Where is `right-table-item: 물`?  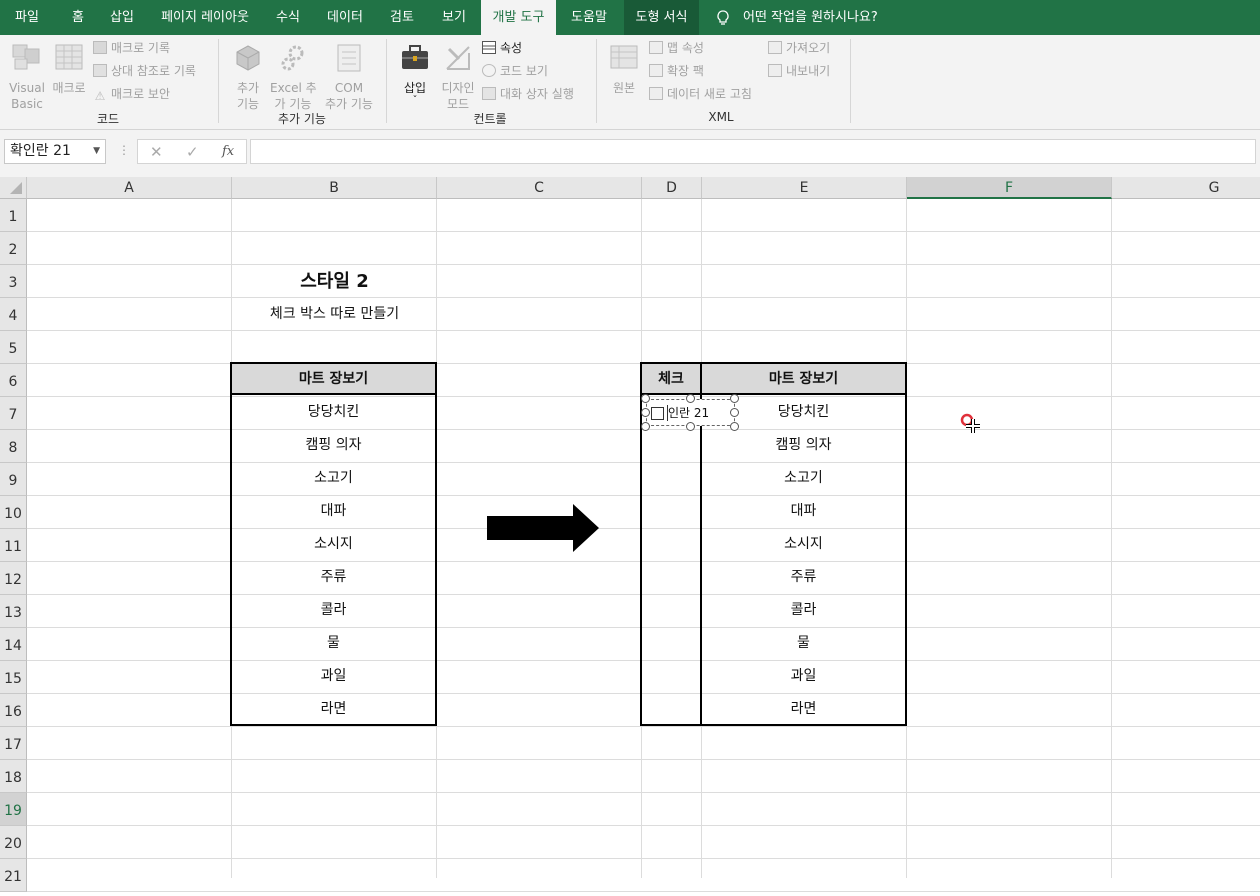 right-table-item: 물 is located at coordinates (803, 644).